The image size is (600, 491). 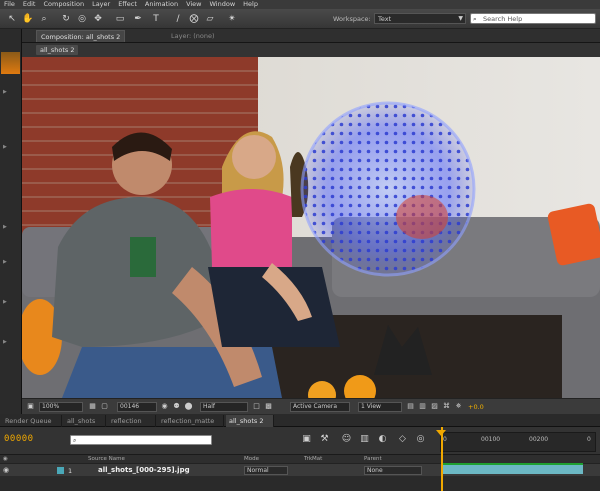 I want to click on composition-mini-flowchart-icon: ▣, so click(x=306, y=439).